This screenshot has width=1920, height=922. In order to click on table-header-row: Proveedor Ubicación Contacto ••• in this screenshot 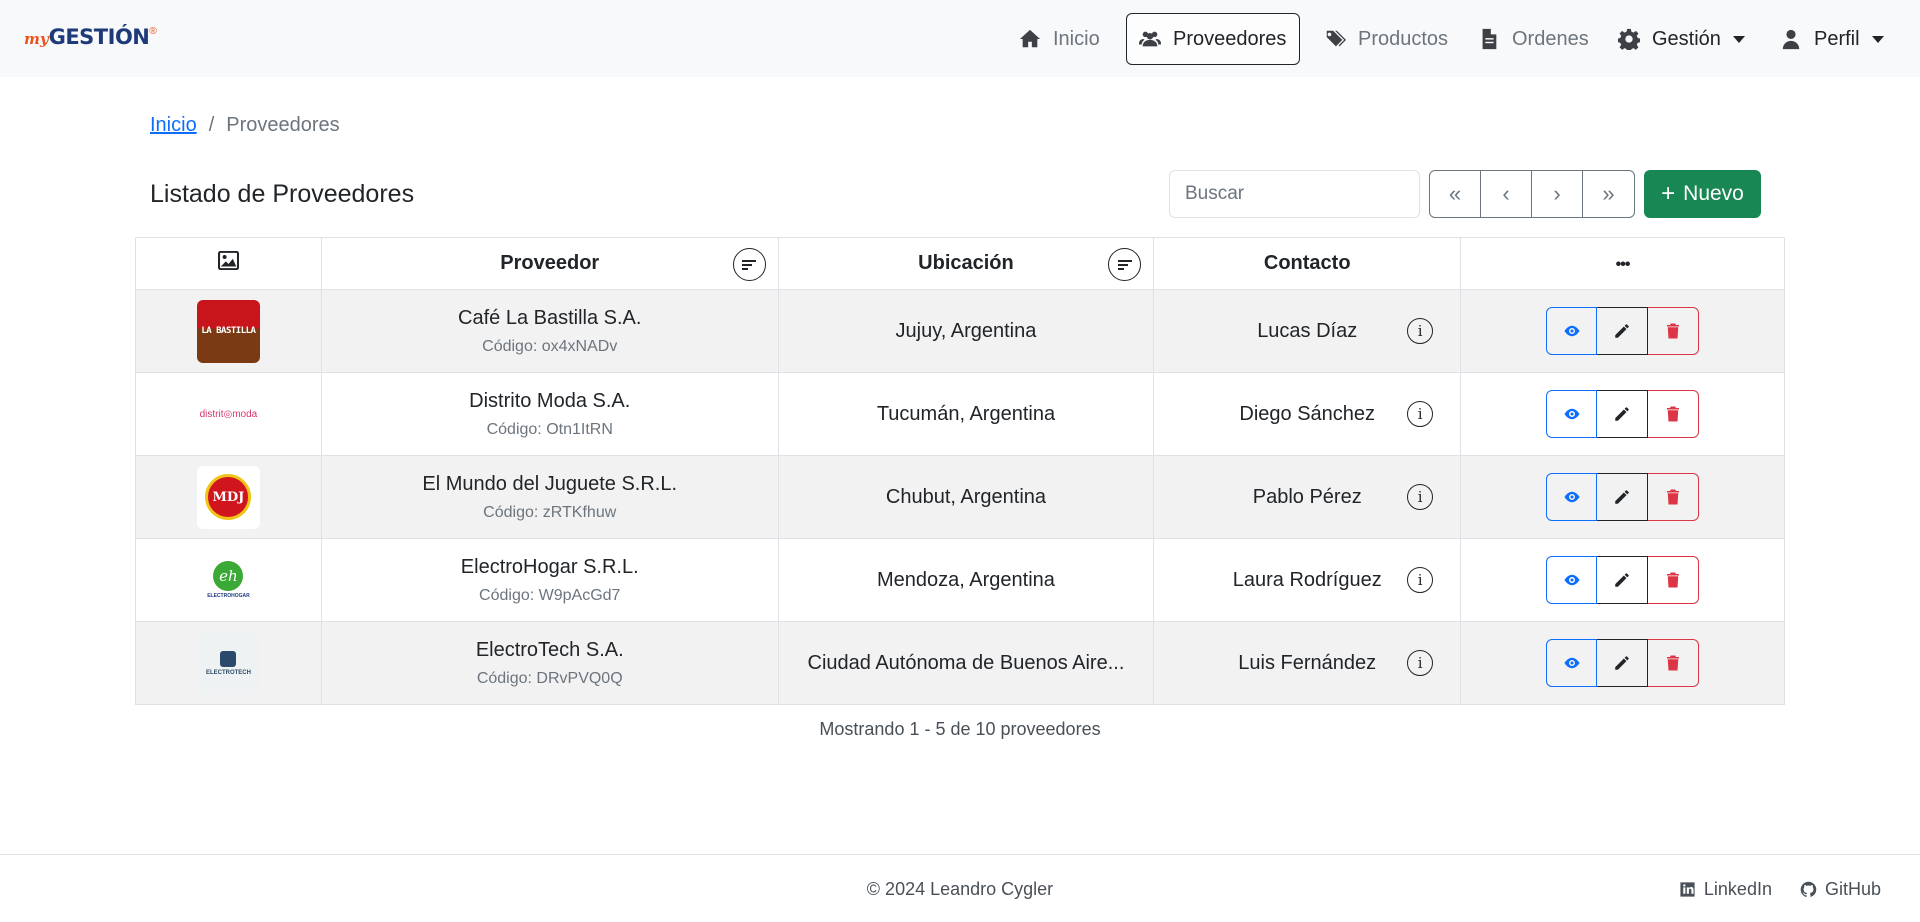, I will do `click(960, 263)`.